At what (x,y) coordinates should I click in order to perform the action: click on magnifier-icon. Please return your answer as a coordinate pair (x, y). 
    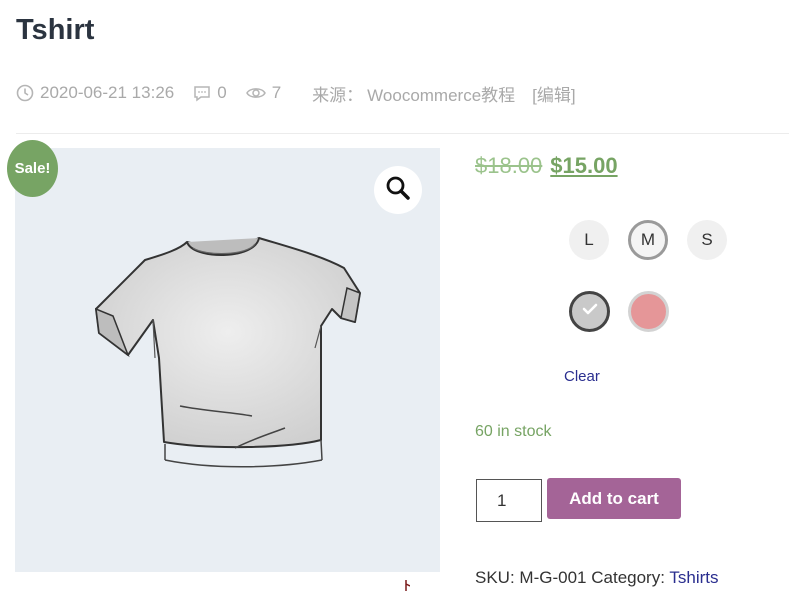
    Looking at the image, I should click on (398, 190).